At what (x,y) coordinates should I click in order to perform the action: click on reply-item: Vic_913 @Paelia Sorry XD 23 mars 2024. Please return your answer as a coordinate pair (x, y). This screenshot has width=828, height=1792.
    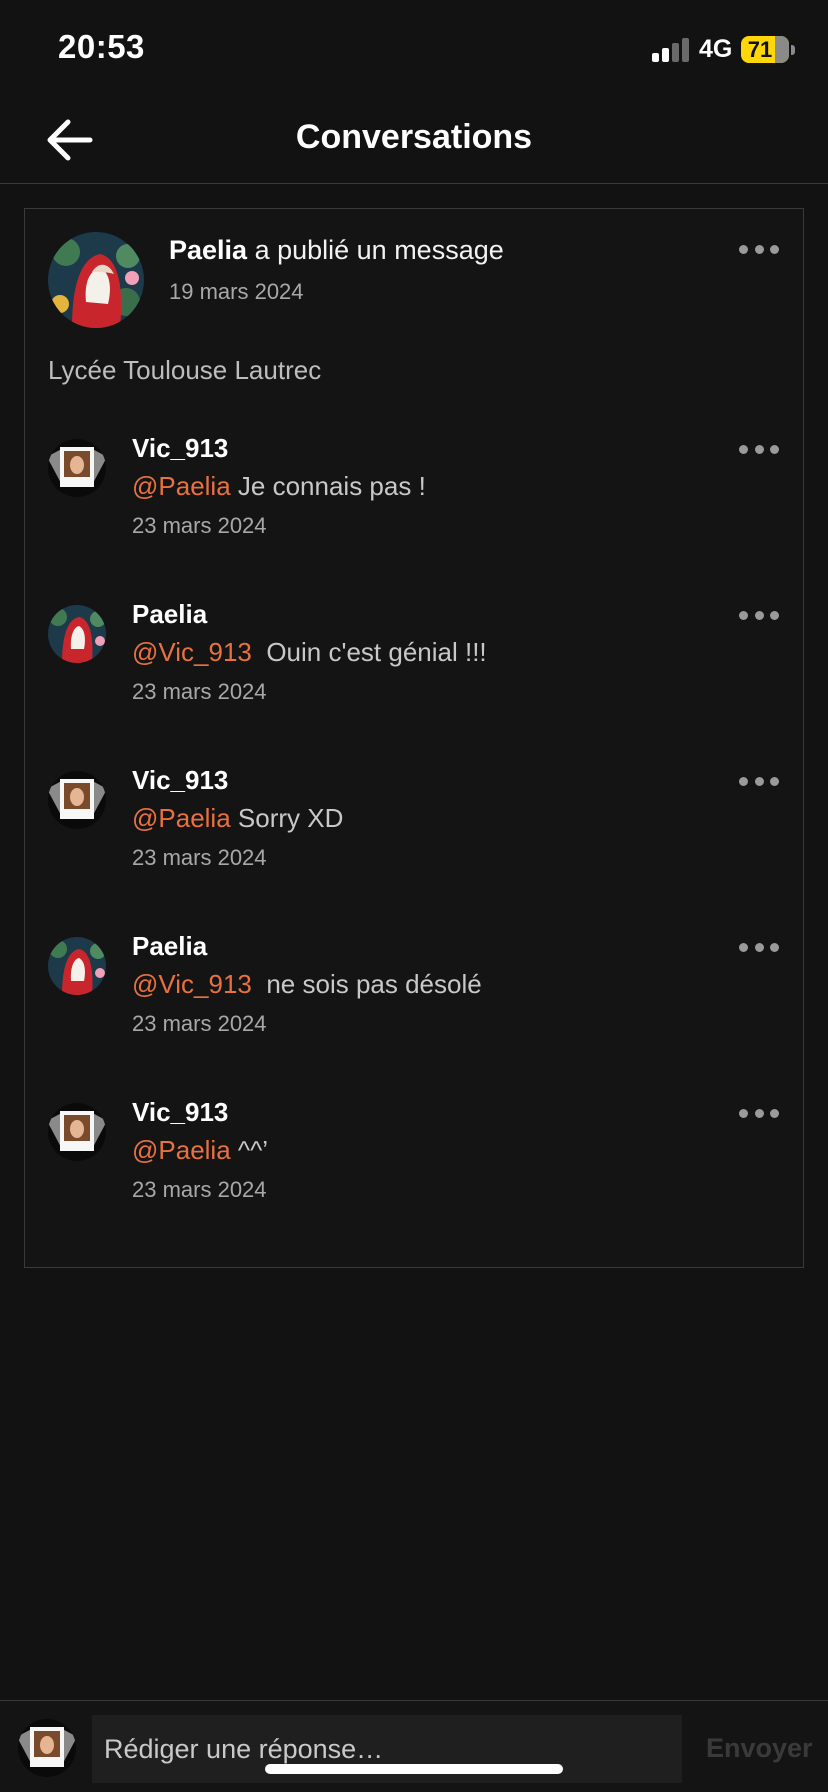
    Looking at the image, I should click on (414, 838).